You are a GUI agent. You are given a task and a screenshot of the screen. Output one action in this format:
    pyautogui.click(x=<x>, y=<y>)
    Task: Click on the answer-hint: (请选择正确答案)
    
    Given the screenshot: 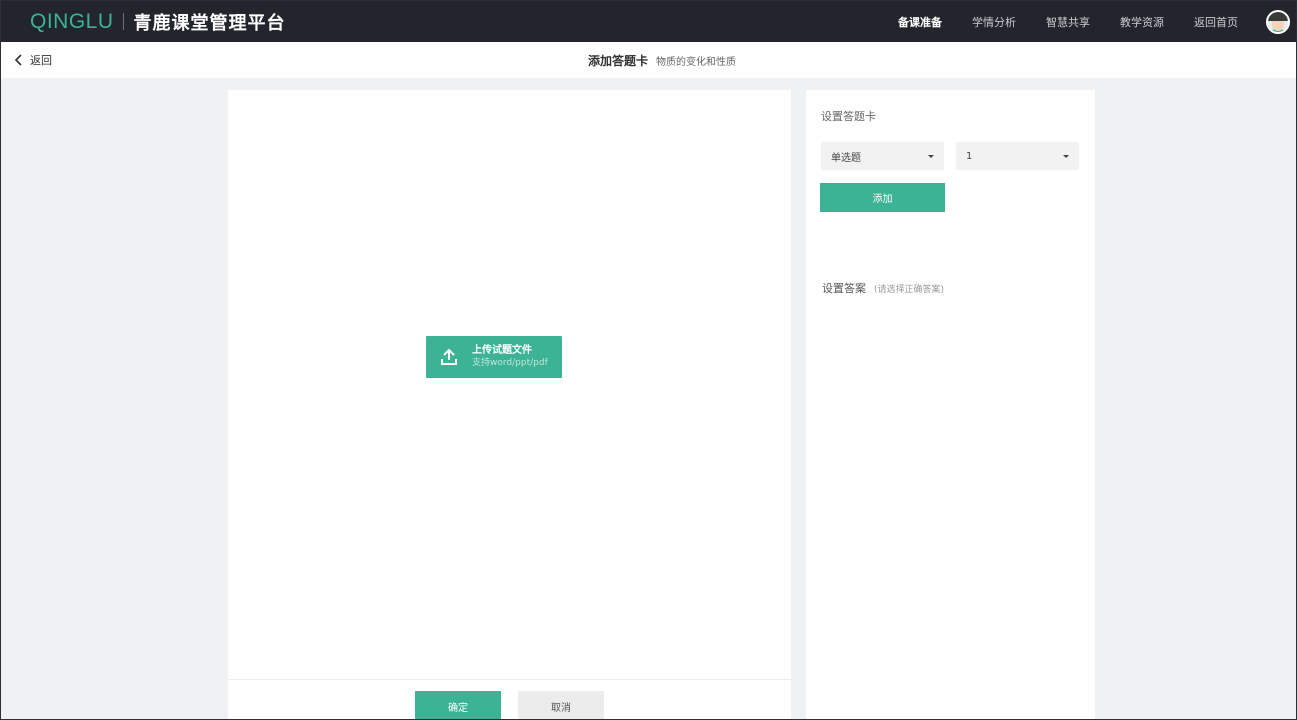 What is the action you would take?
    pyautogui.click(x=909, y=290)
    